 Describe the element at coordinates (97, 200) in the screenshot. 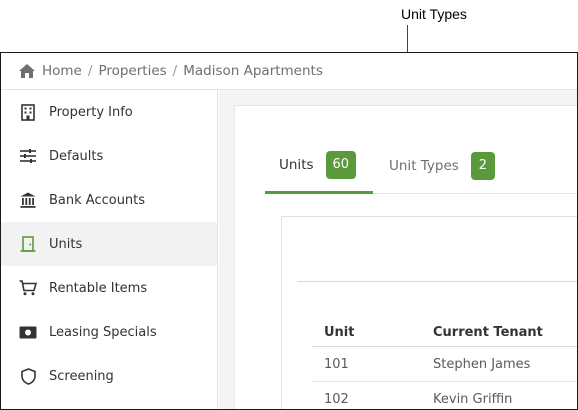

I see `sidebar-item-label: Bank Accounts` at that location.